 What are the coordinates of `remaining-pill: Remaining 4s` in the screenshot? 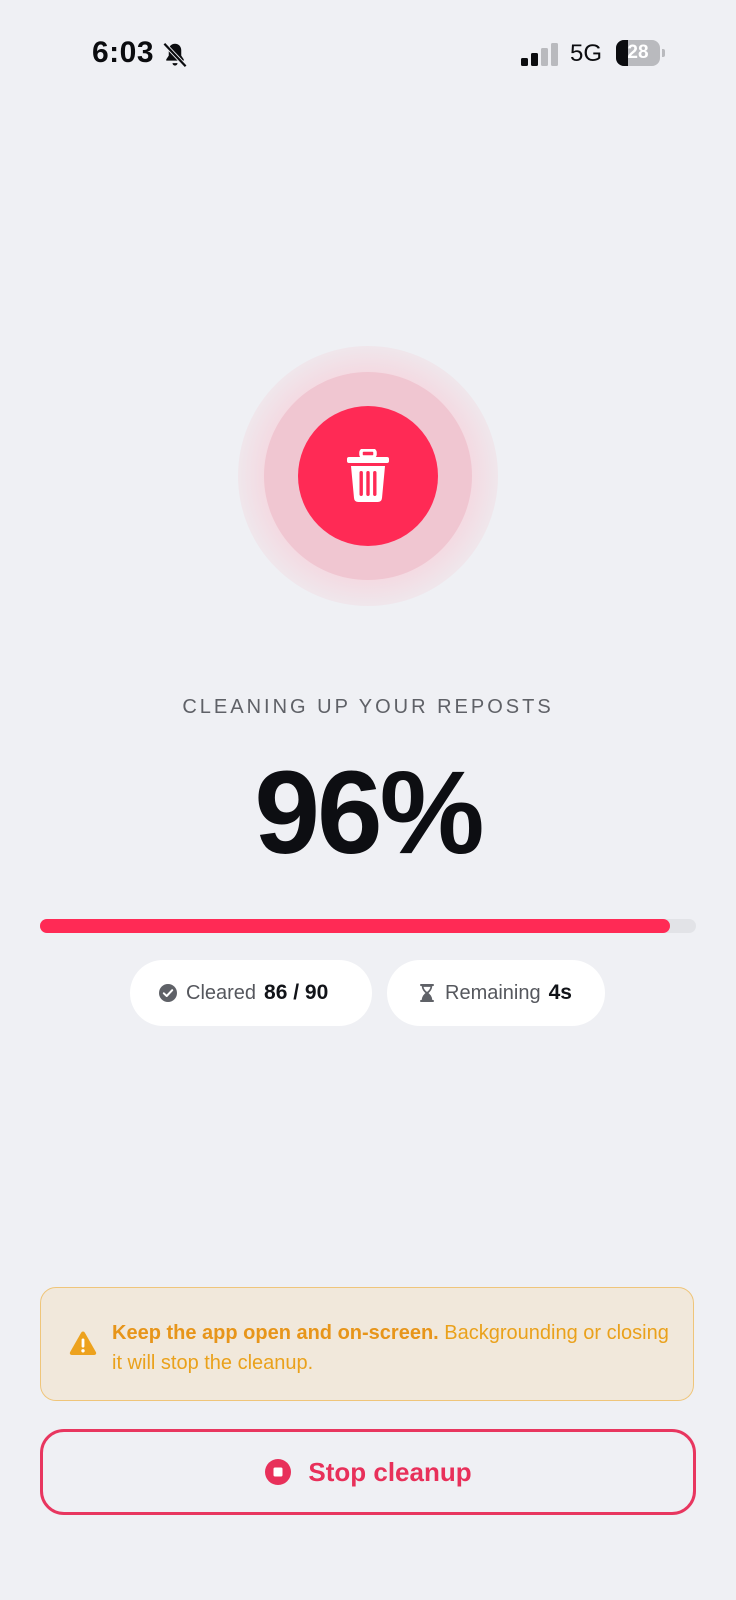 It's located at (496, 993).